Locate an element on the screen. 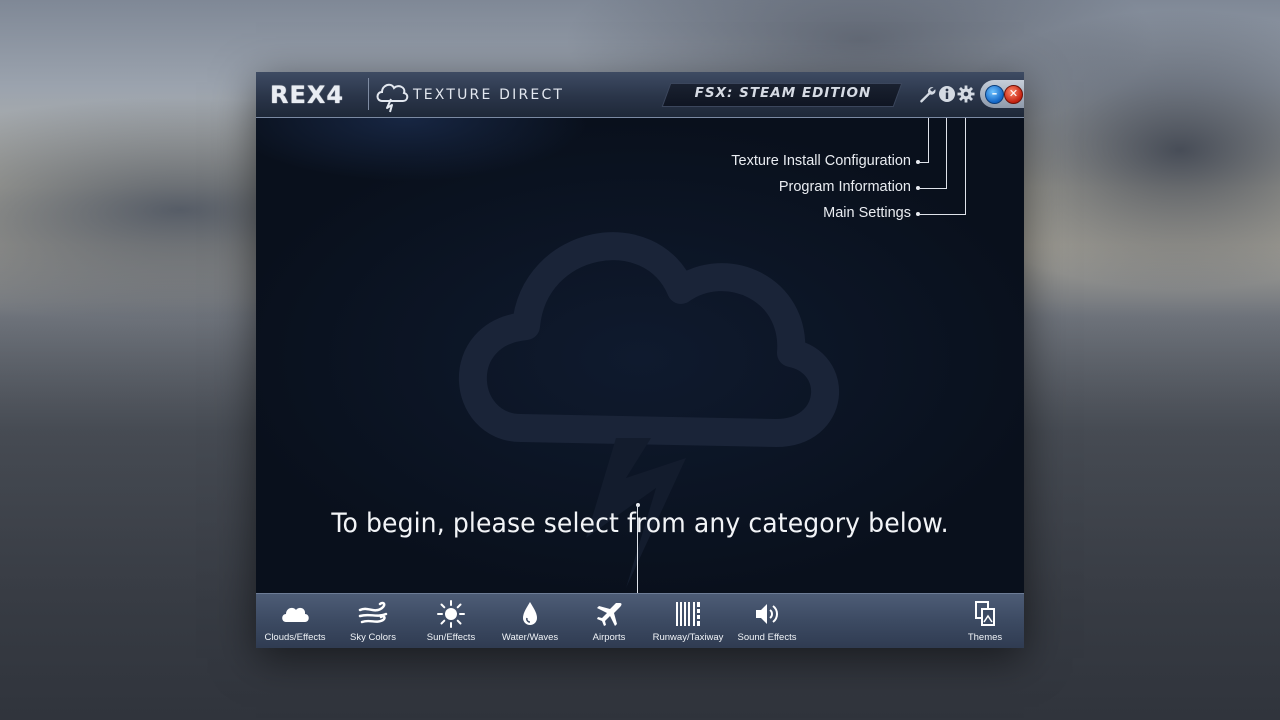 The height and width of the screenshot is (720, 1280). gear-icon is located at coordinates (966, 94).